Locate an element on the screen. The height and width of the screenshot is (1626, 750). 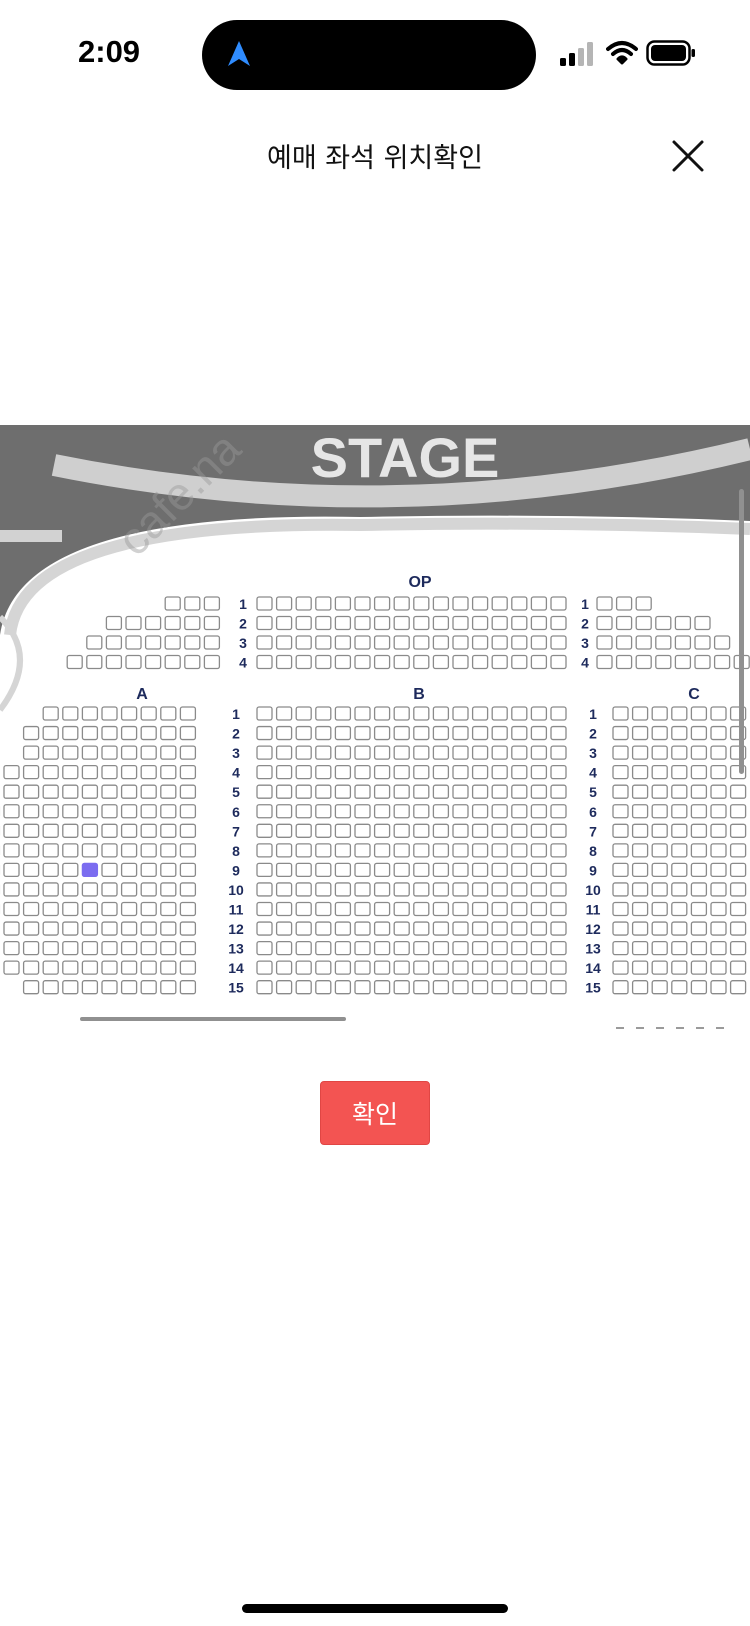
op-row-label: 4 is located at coordinates (585, 663).